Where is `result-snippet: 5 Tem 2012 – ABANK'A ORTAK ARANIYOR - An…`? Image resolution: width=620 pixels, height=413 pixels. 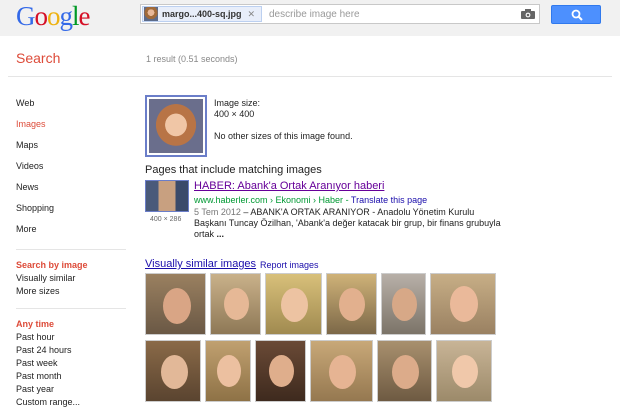
result-snippet: 5 Tem 2012 – ABANK'A ORTAK ARANIYOR - An… is located at coordinates (354, 223).